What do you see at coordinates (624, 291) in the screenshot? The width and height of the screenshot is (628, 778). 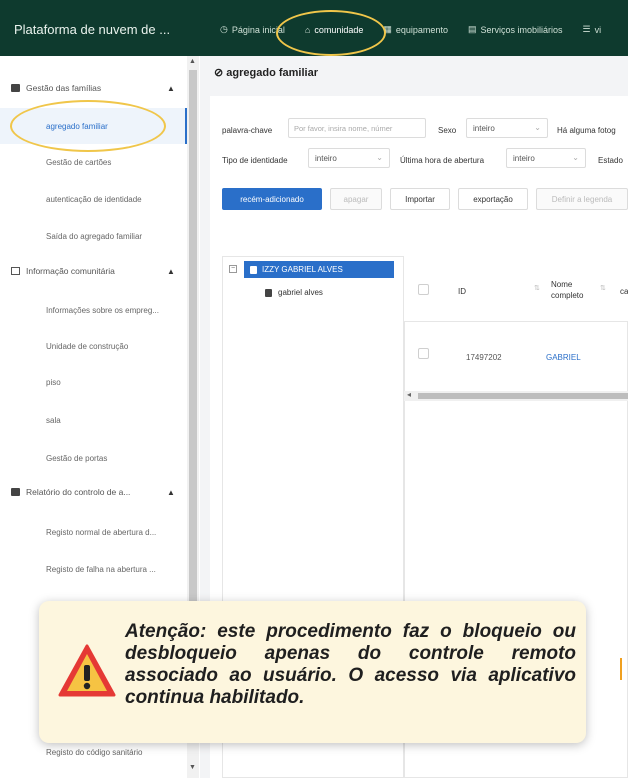 I see `column-header-partial: ca` at bounding box center [624, 291].